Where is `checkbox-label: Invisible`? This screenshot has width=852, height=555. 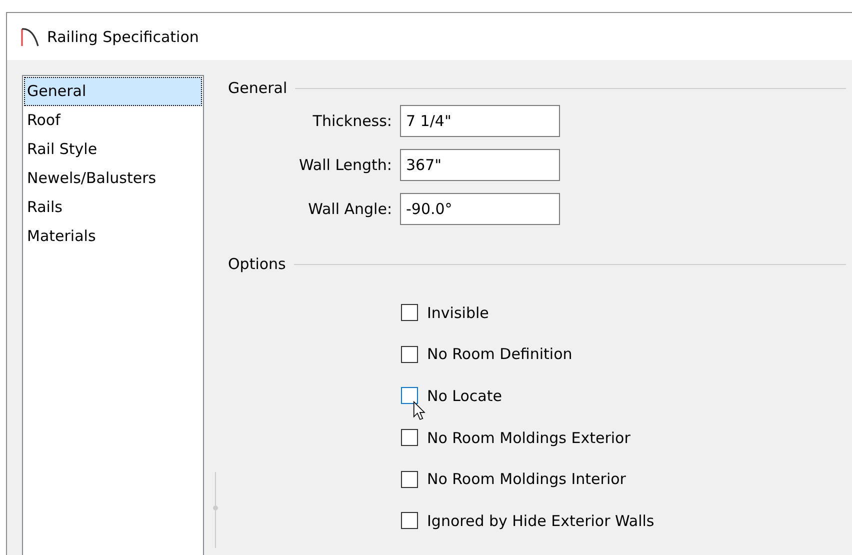 checkbox-label: Invisible is located at coordinates (458, 313).